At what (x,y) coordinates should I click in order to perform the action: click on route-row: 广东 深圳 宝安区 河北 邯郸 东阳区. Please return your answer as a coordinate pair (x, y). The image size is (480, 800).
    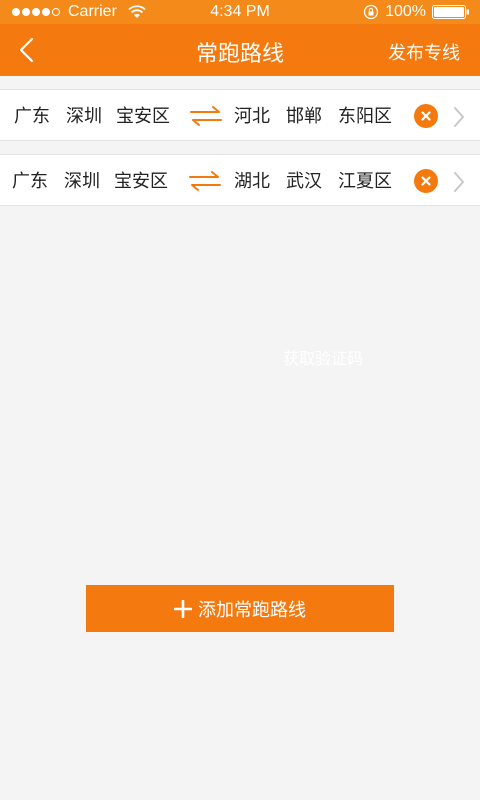
    Looking at the image, I should click on (240, 115).